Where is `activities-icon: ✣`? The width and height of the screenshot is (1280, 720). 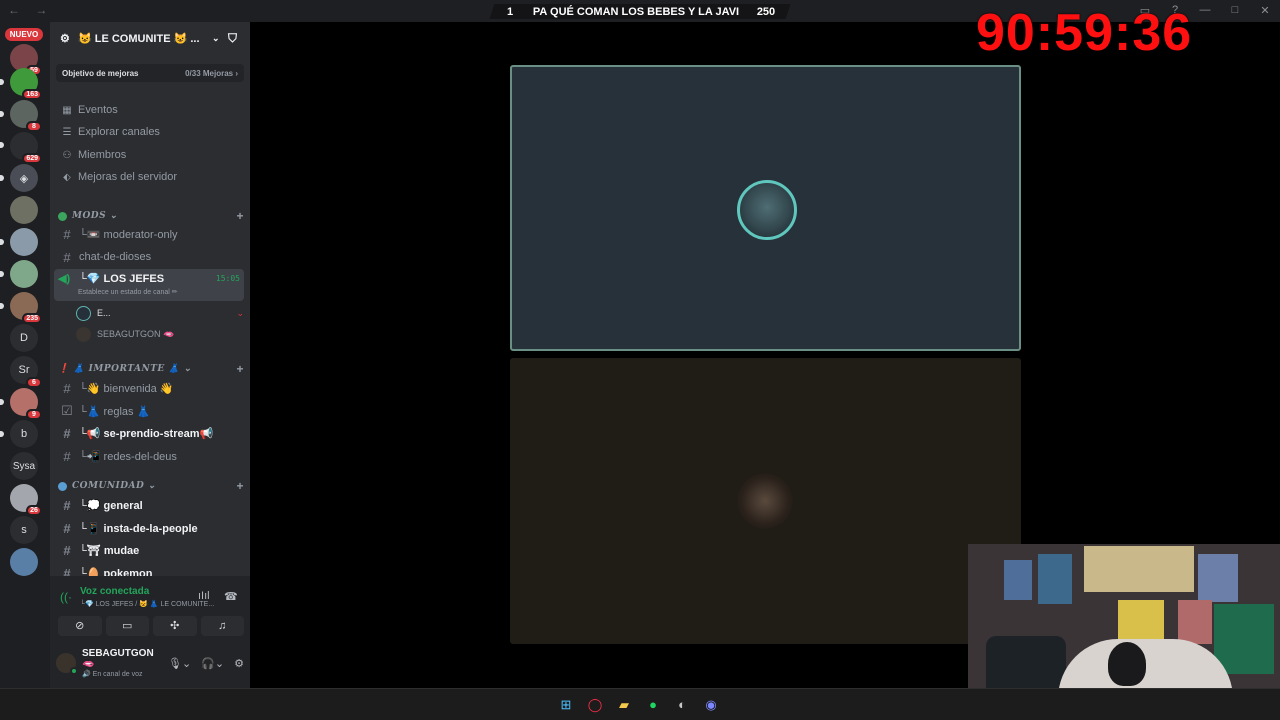
activities-icon: ✣ is located at coordinates (175, 626).